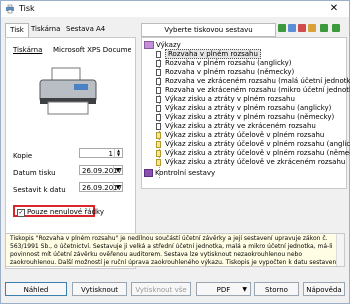 This screenshot has height=304, width=350. I want to click on close-icon: ✕, so click(334, 9).